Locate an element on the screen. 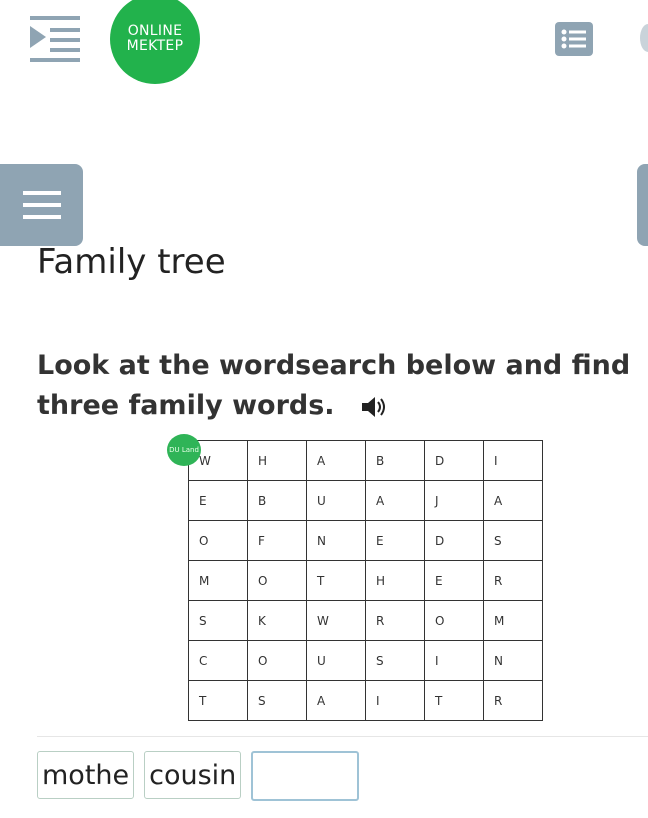 This screenshot has height=818, width=648. list-icon is located at coordinates (573, 39).